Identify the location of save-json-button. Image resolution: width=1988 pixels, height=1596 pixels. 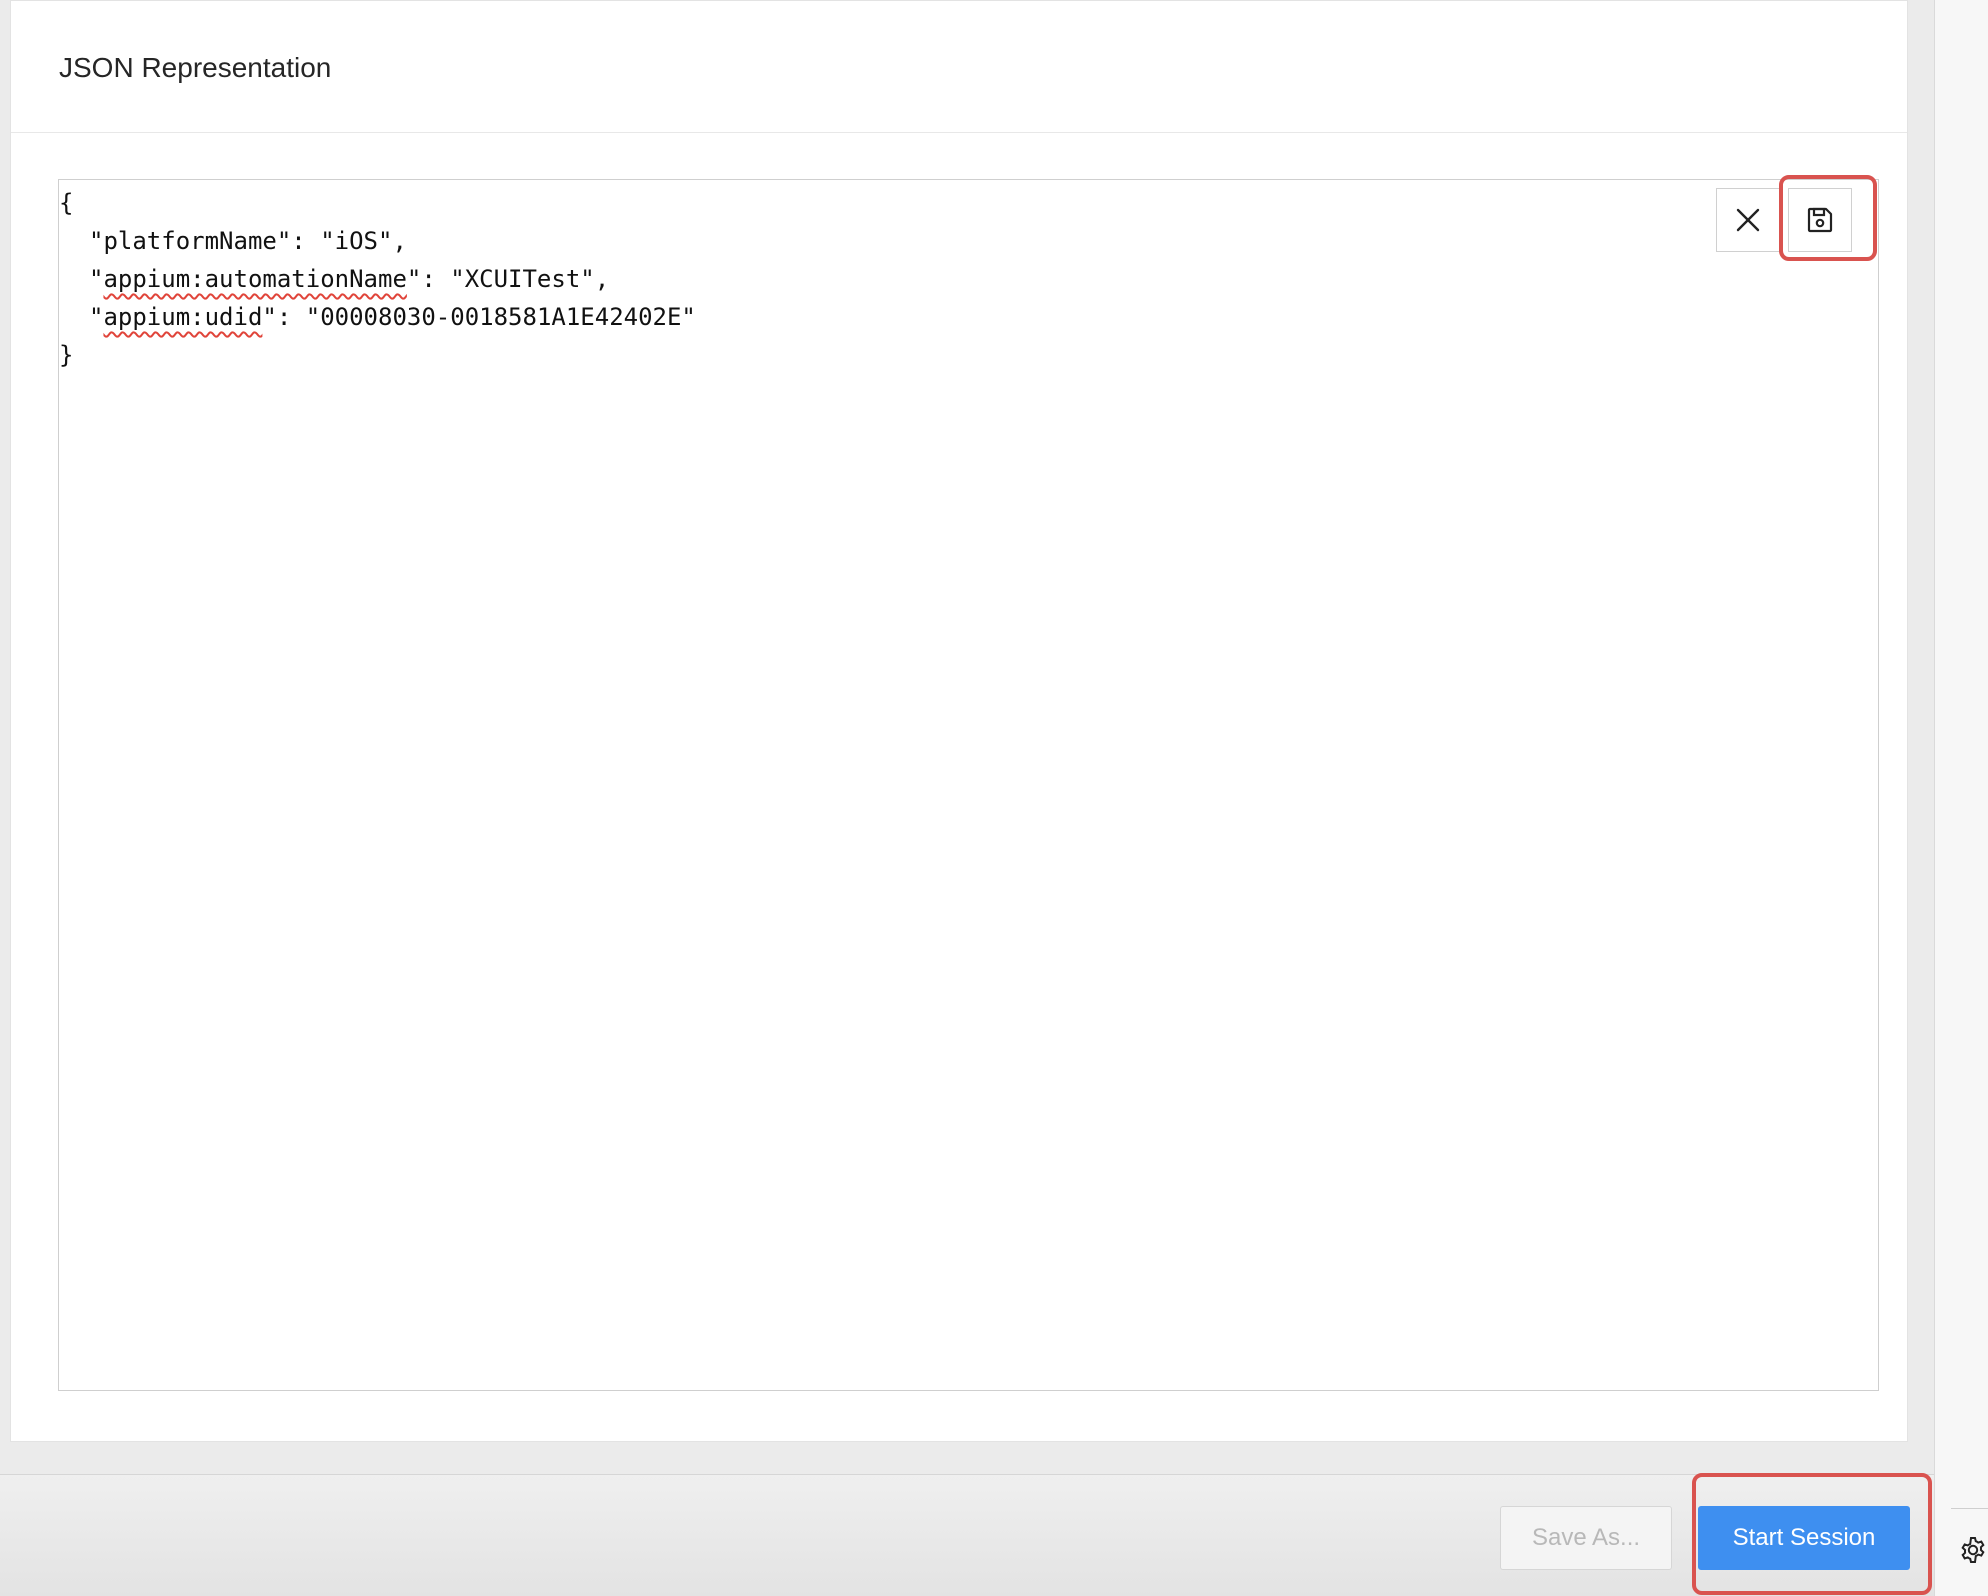
(1820, 220).